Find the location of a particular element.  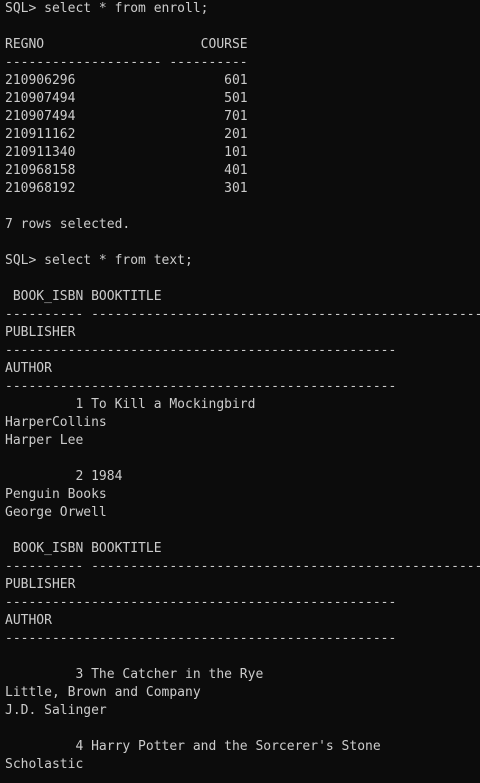

prompt-line: SQL> select * from text; is located at coordinates (99, 260).